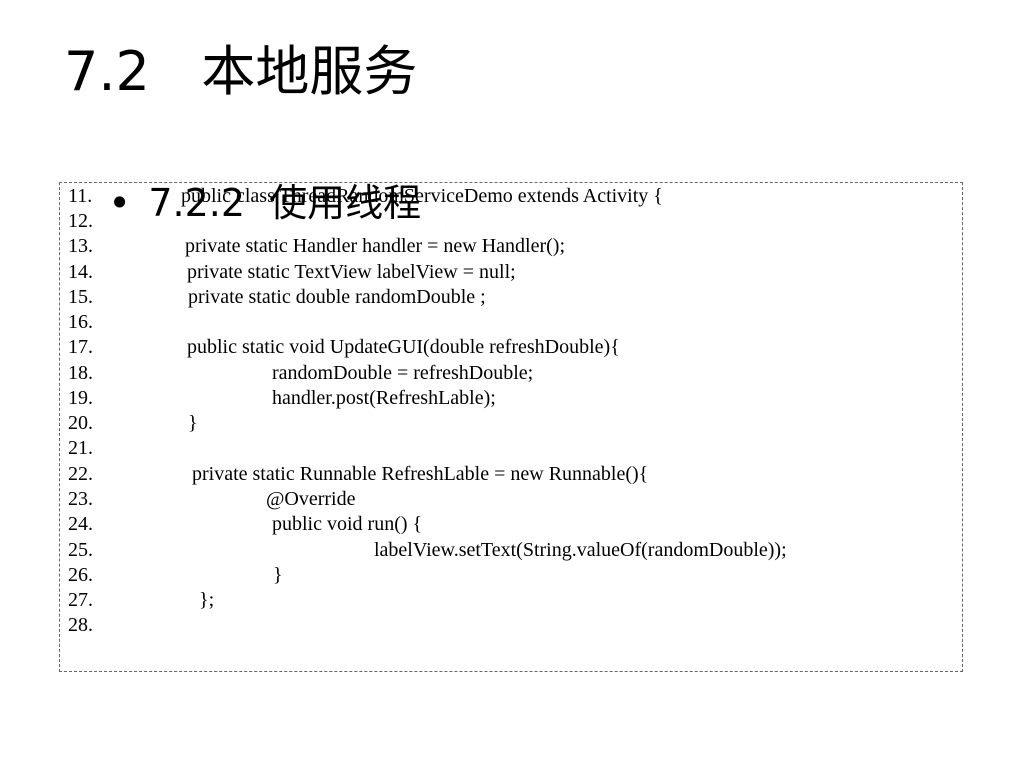  I want to click on line-number: 18., so click(80, 373).